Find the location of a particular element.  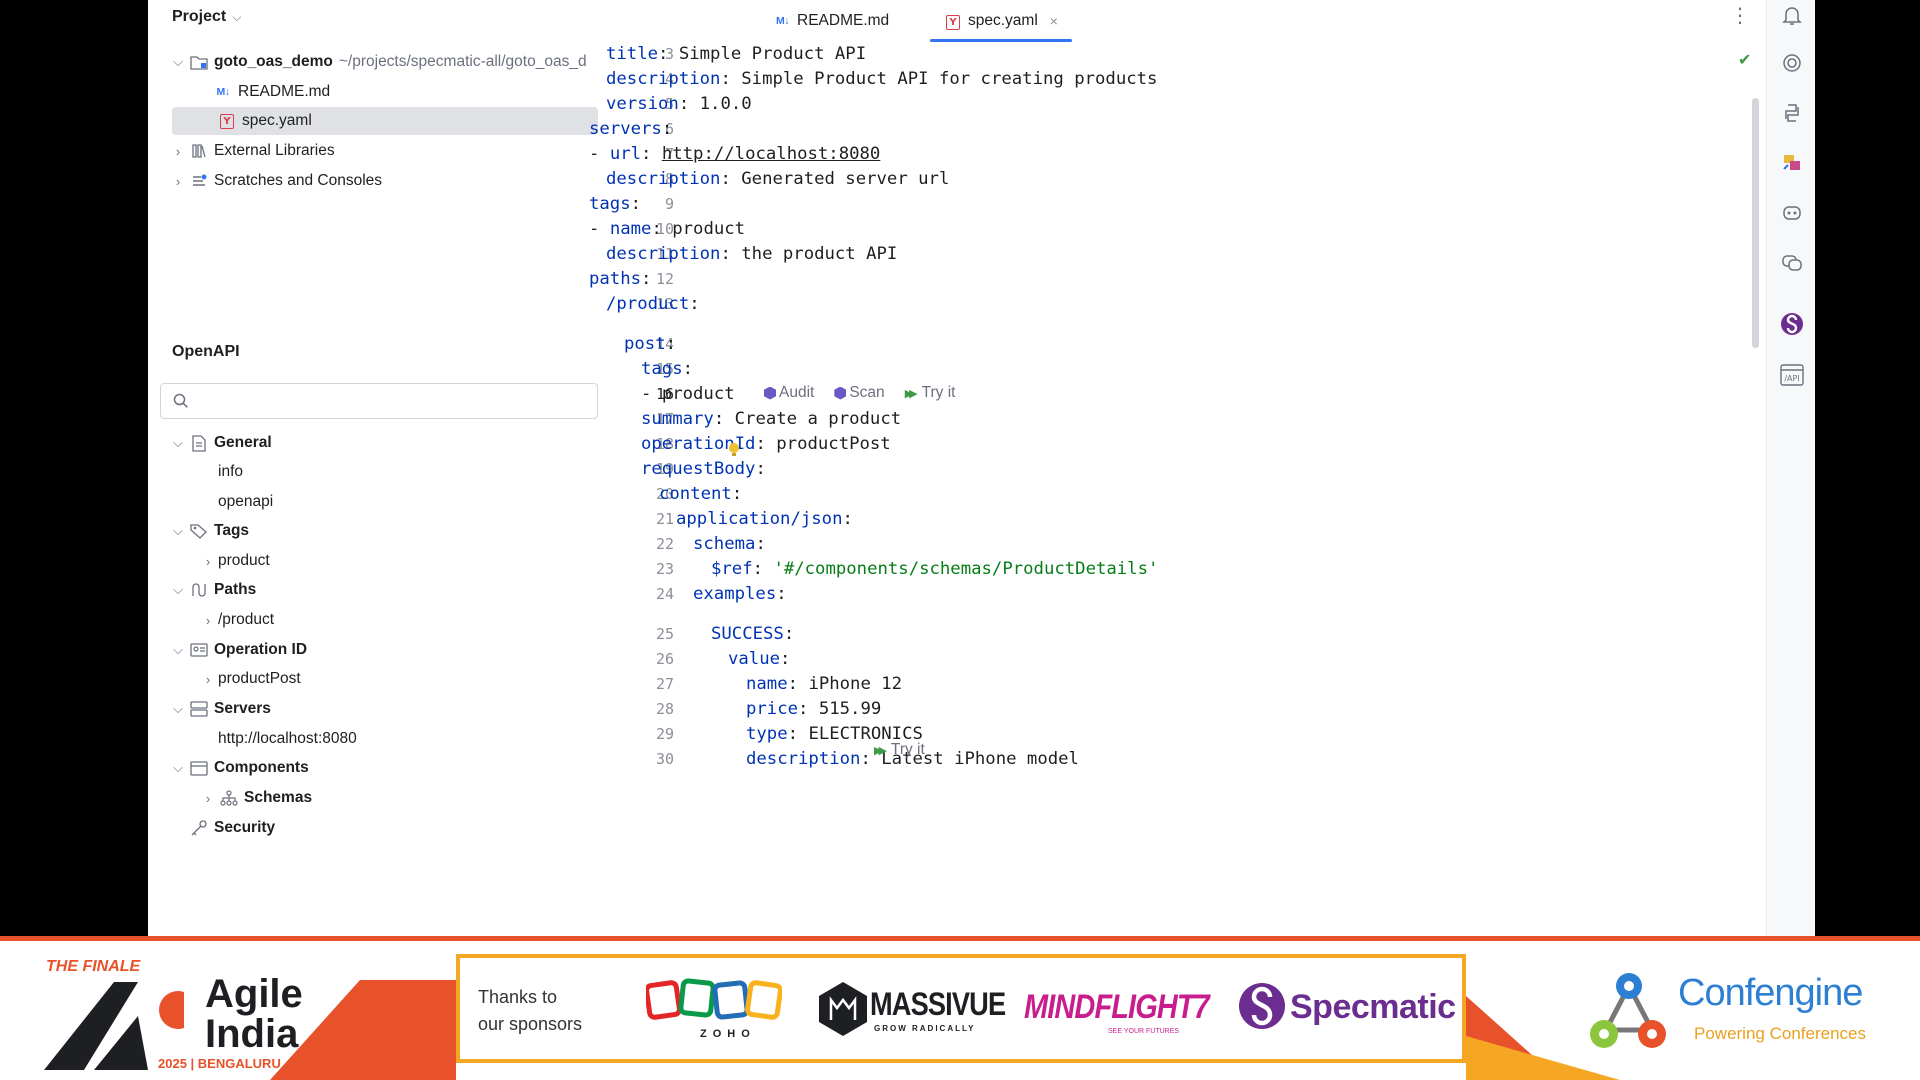

openapi-node-path-product: › /product is located at coordinates (236, 620).